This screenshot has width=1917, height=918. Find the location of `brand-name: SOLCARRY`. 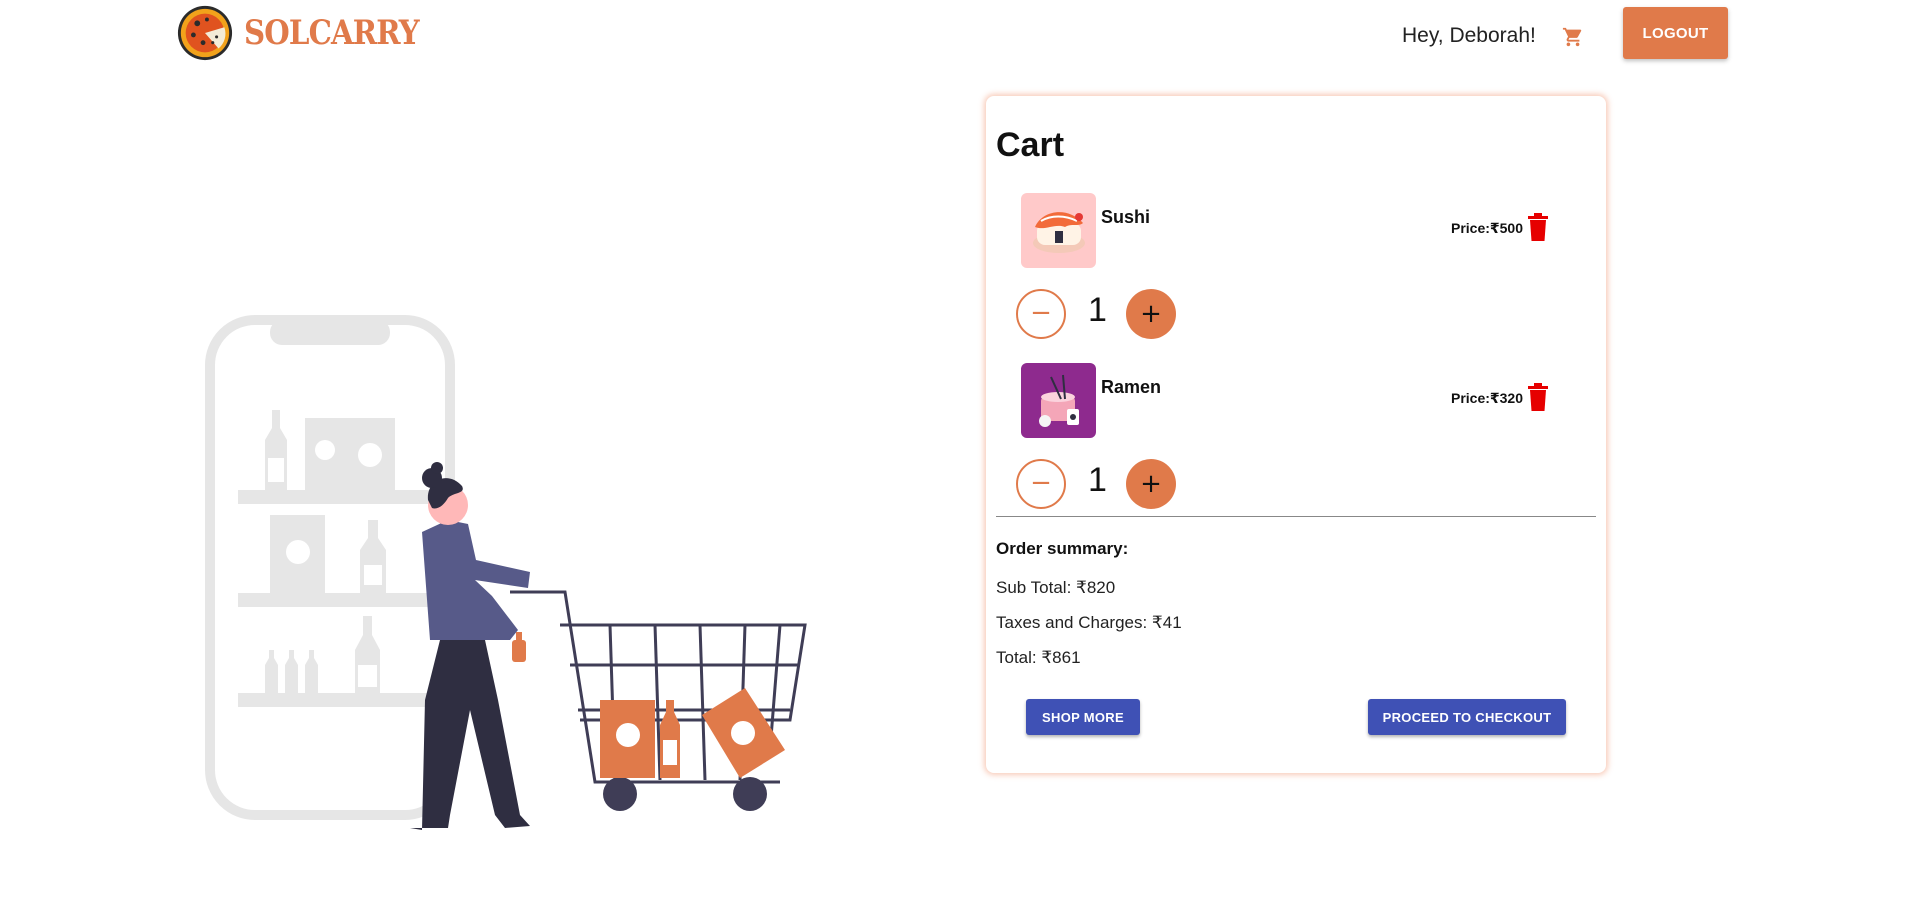

brand-name: SOLCARRY is located at coordinates (332, 33).